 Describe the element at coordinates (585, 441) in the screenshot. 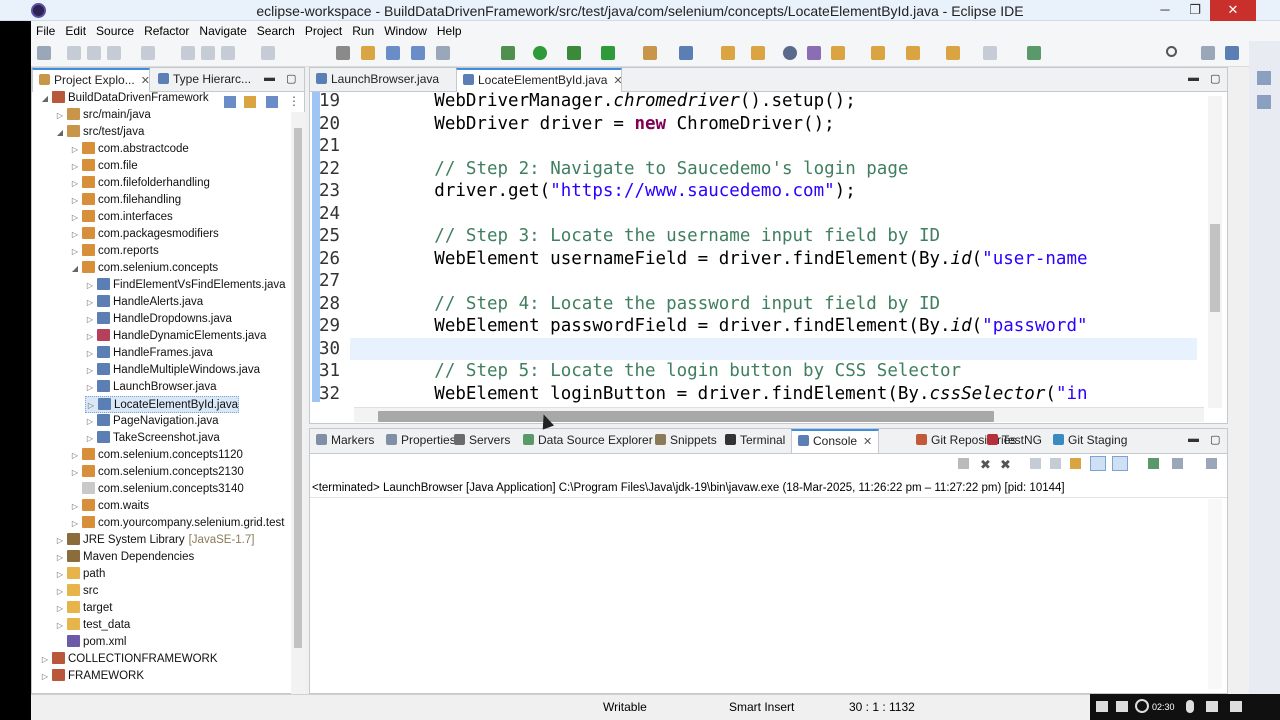

I see `tab-data-source-explorer: Data Source Explorer` at that location.